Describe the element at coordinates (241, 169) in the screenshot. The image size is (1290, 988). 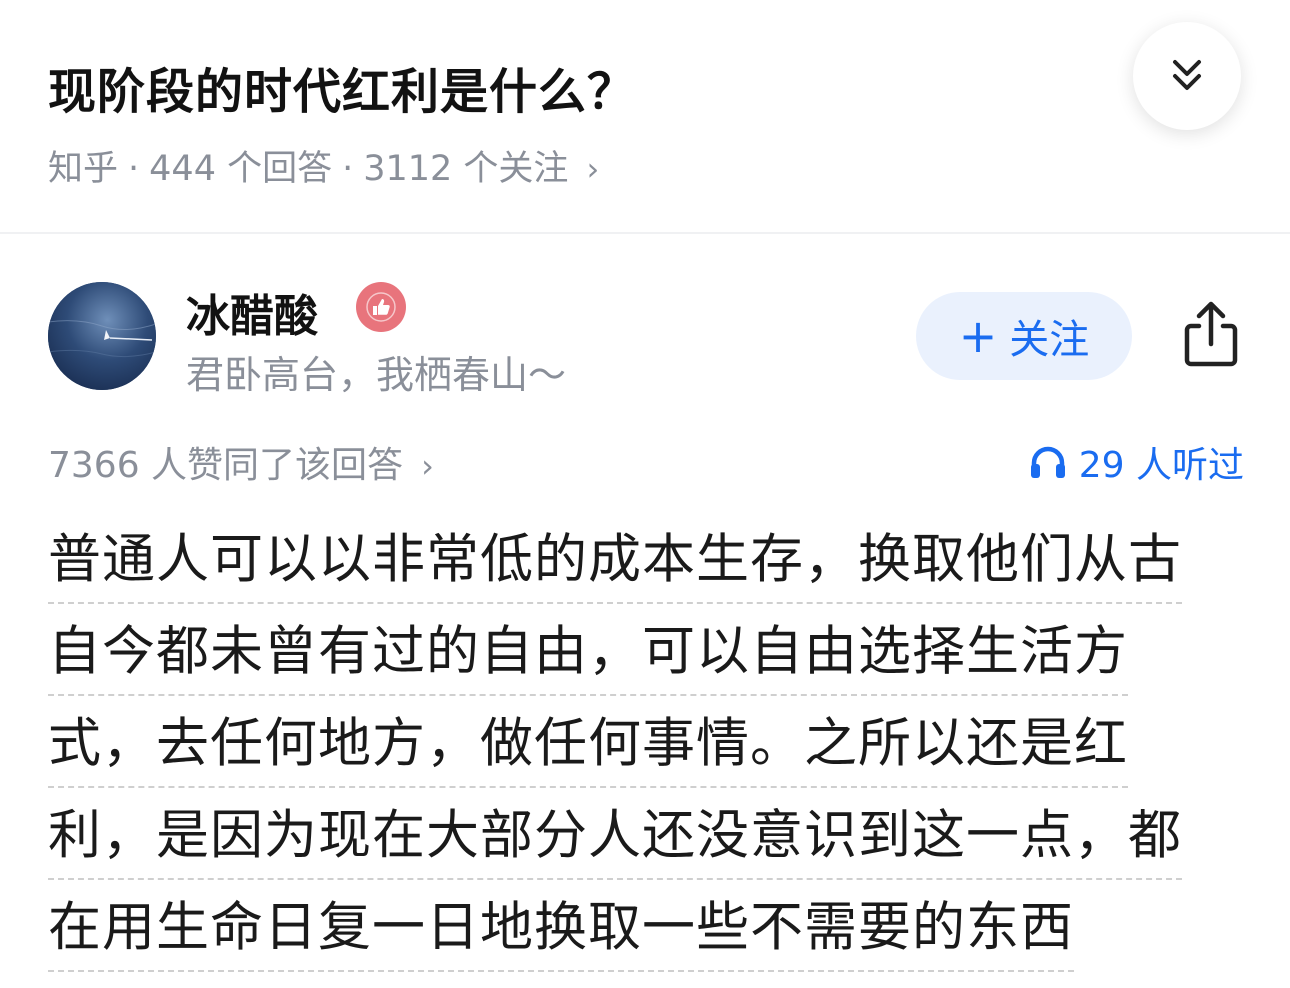
I see `answer-count: 444 个回答` at that location.